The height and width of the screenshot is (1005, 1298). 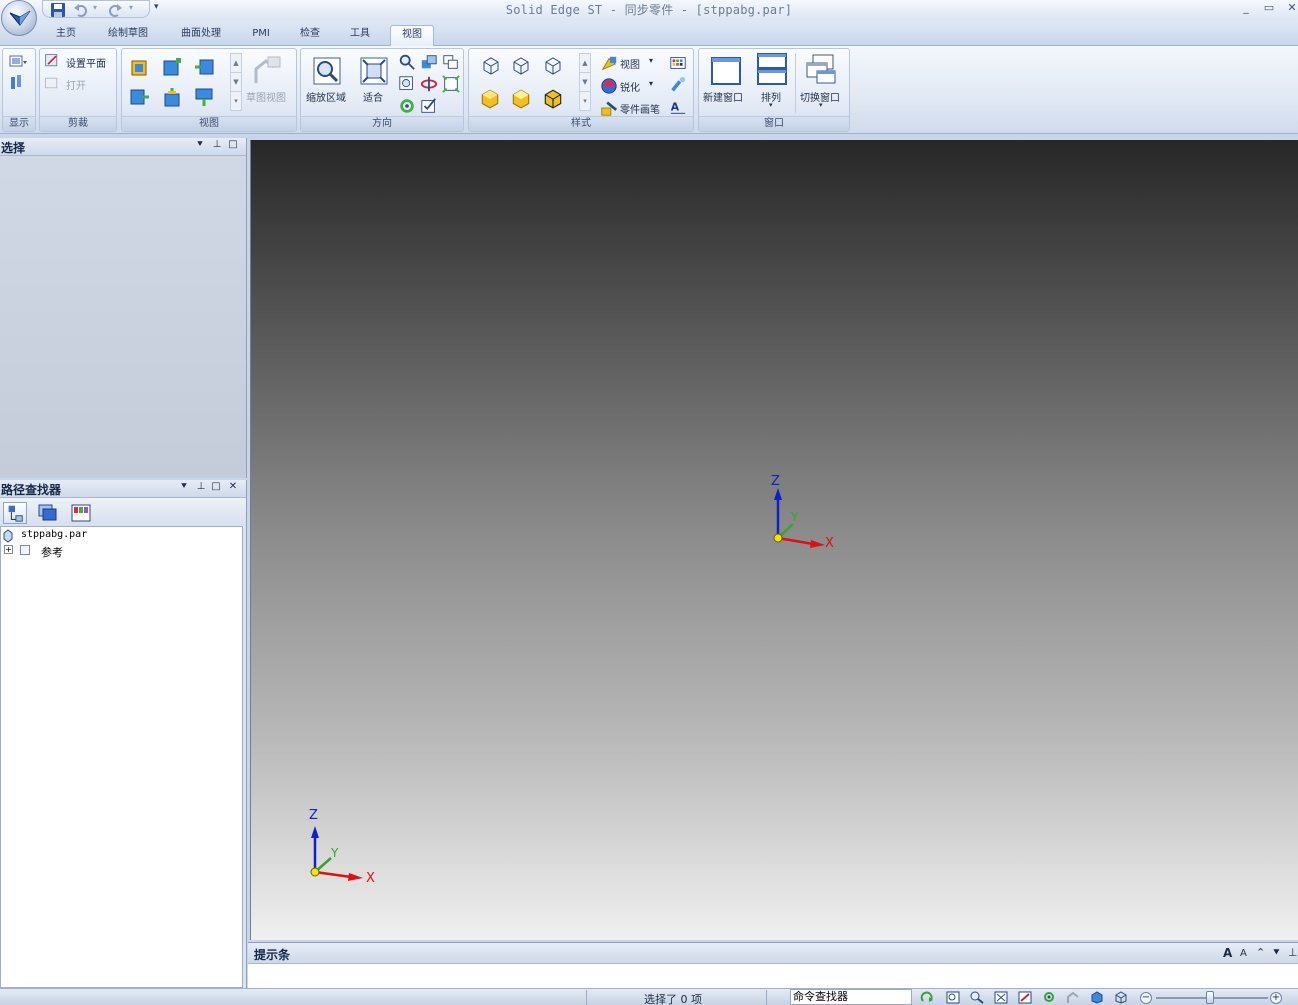 I want to click on pane-close-icon: ✕, so click(x=233, y=486).